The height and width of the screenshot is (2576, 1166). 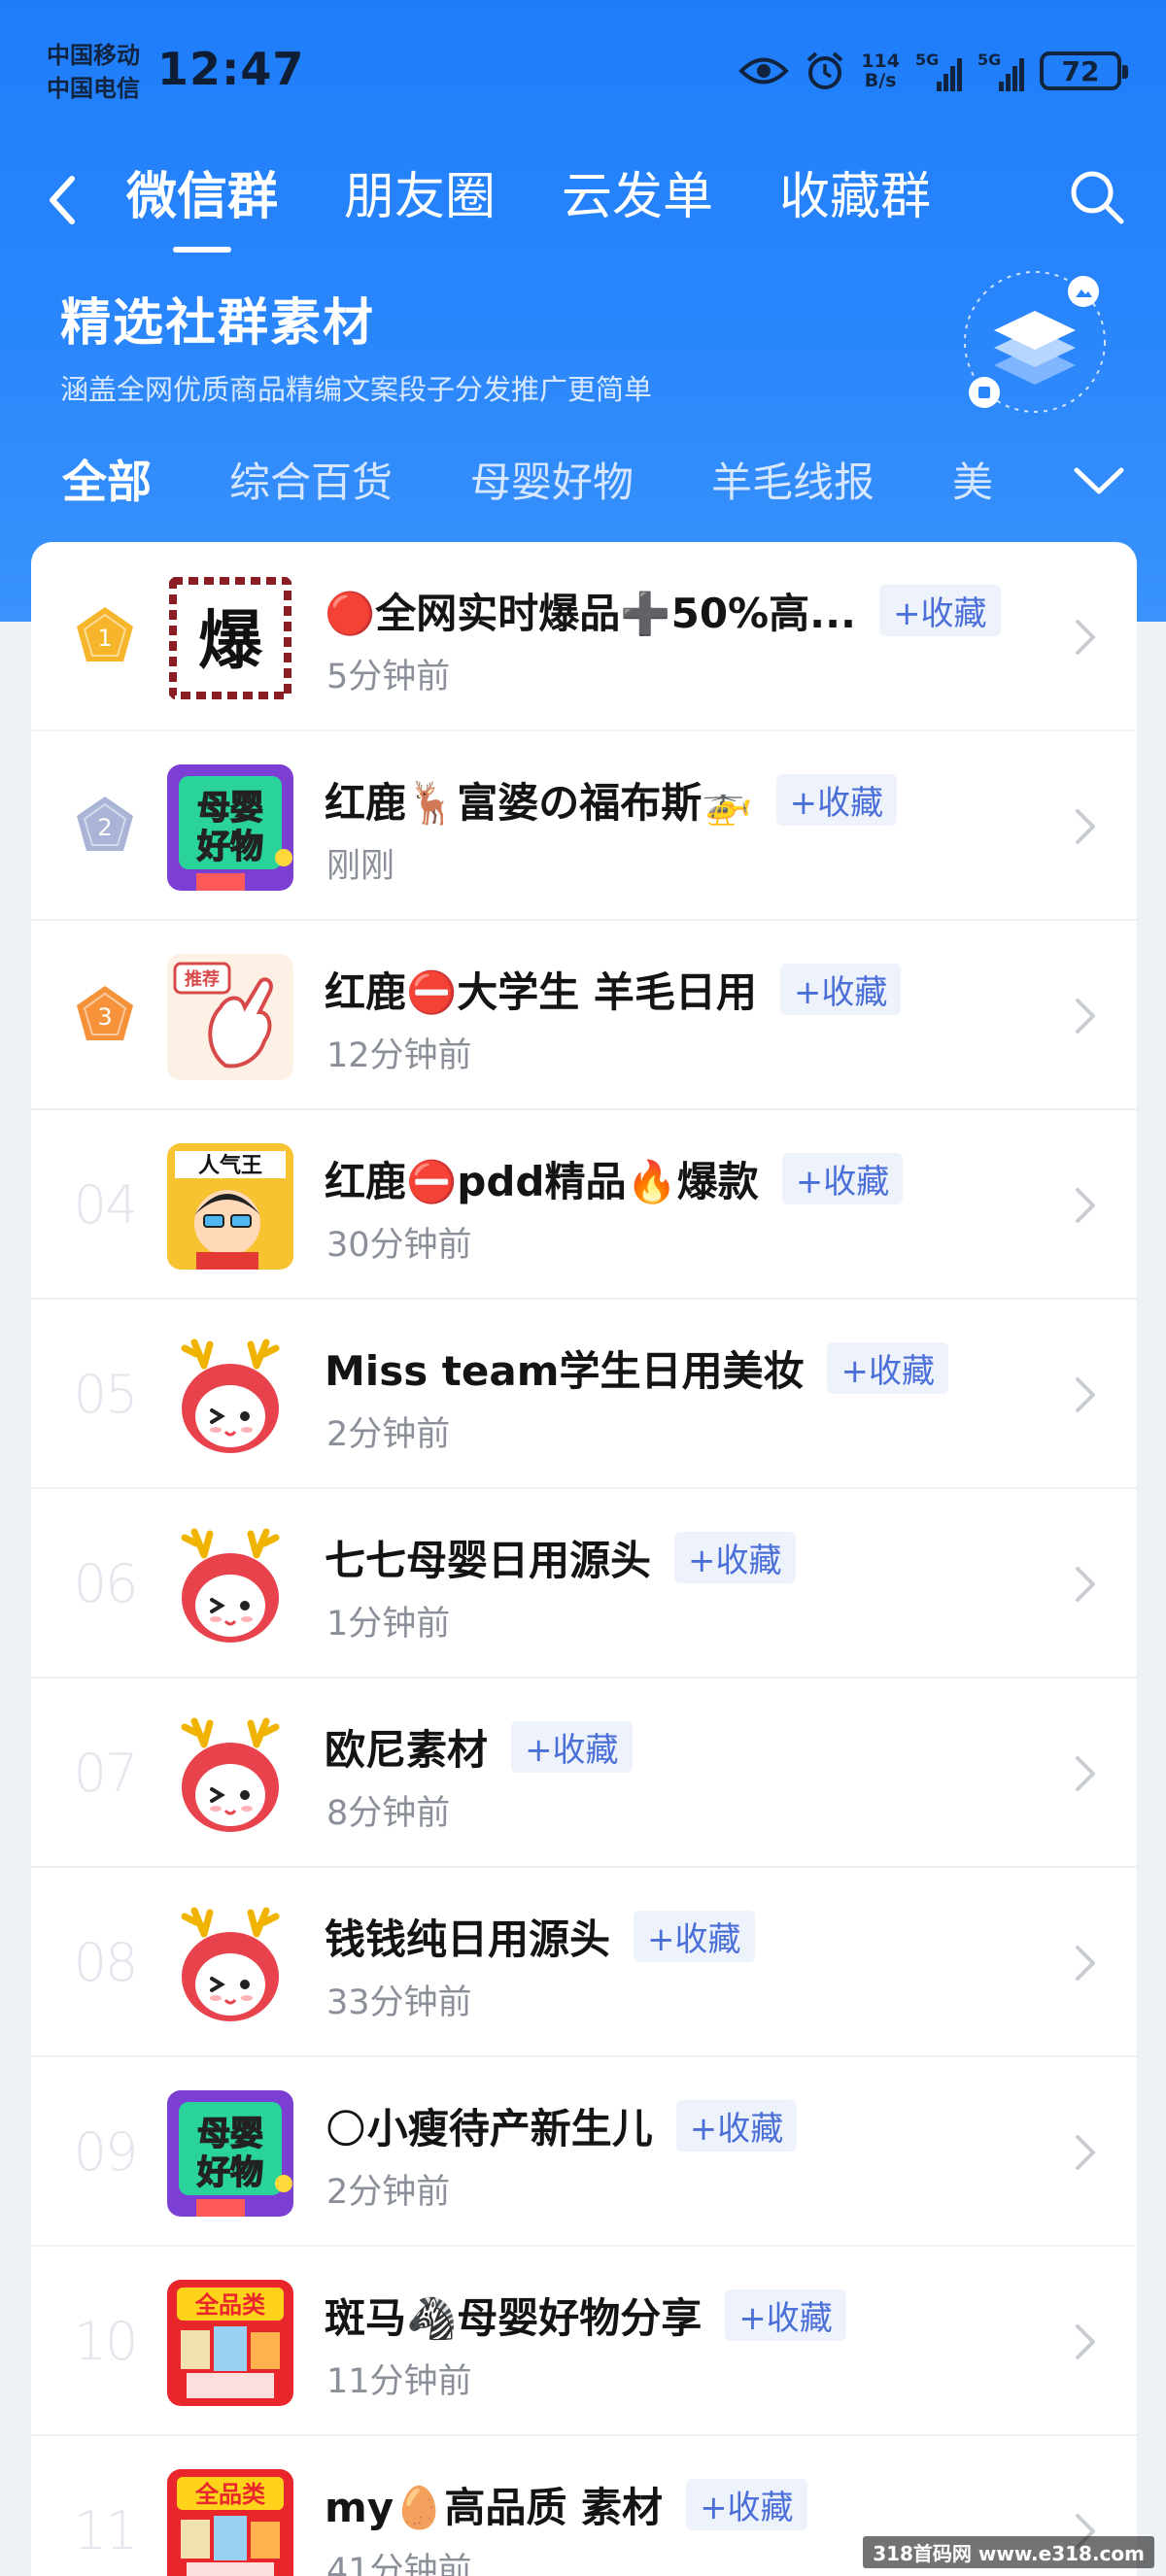 What do you see at coordinates (360, 866) in the screenshot?
I see `update-time: 刚刚` at bounding box center [360, 866].